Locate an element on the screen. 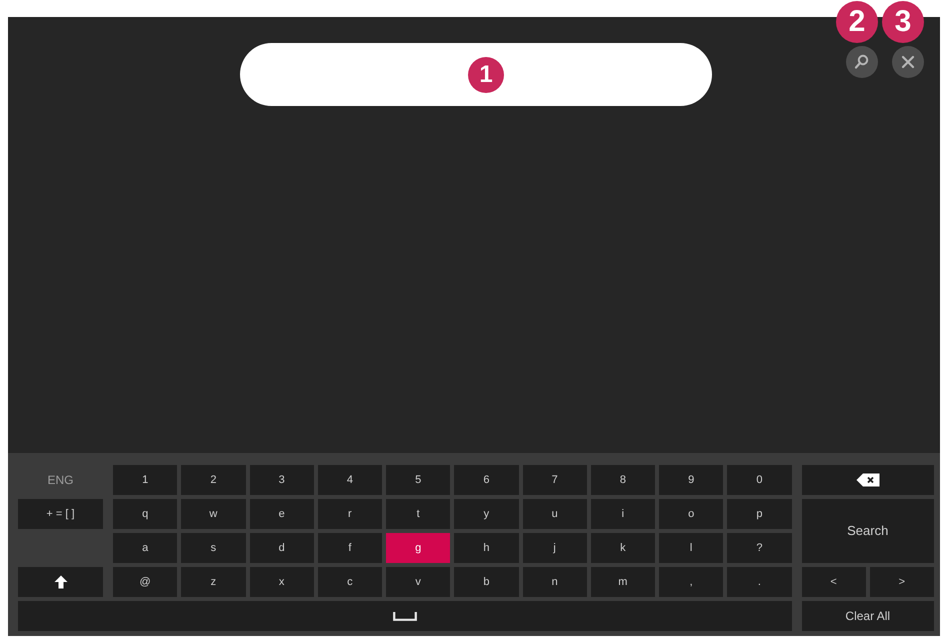 This screenshot has width=948, height=640. keyboard-key: ? is located at coordinates (759, 548).